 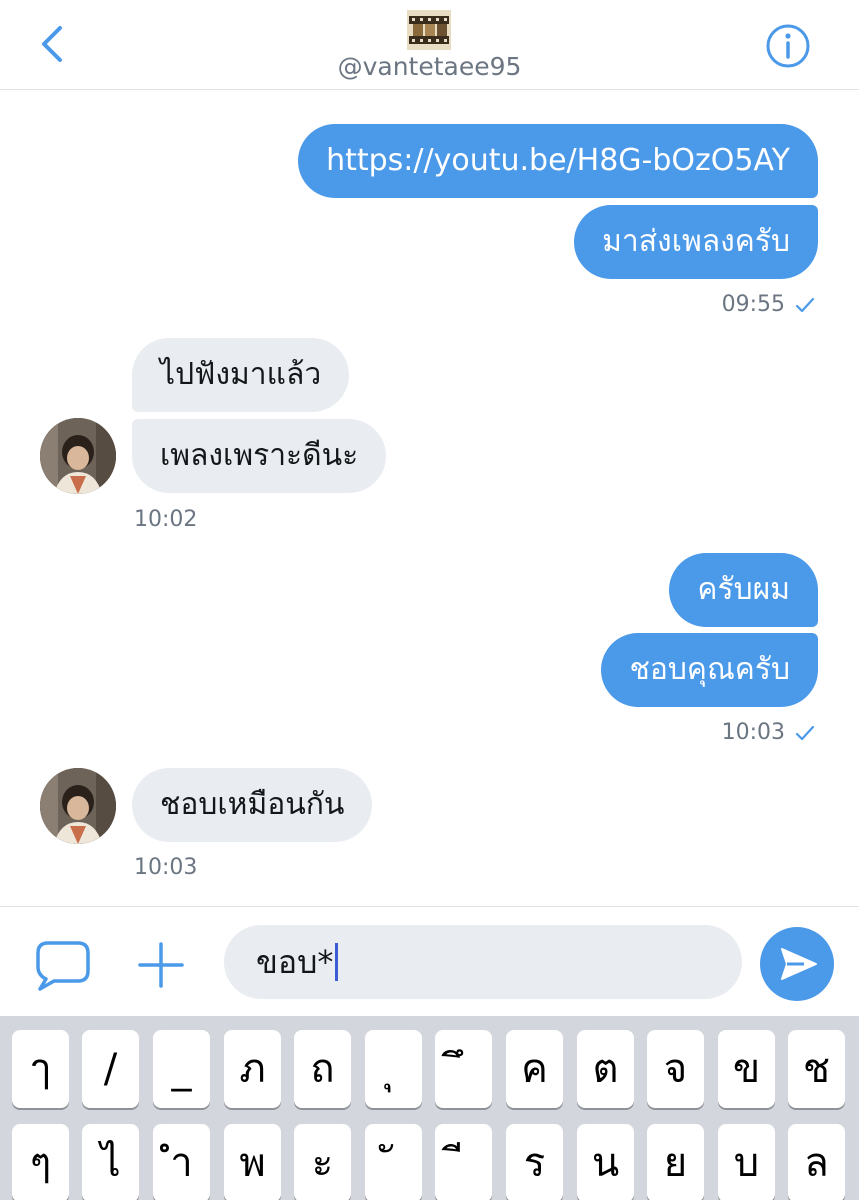 I want to click on key: ย, so click(x=675, y=1162).